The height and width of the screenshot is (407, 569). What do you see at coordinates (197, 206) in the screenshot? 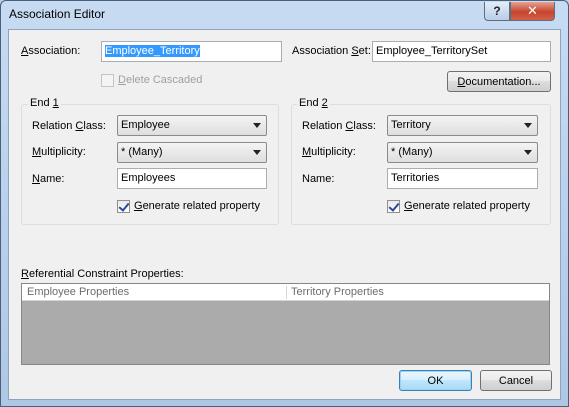
I see `end1-generate-label: Generate related property` at bounding box center [197, 206].